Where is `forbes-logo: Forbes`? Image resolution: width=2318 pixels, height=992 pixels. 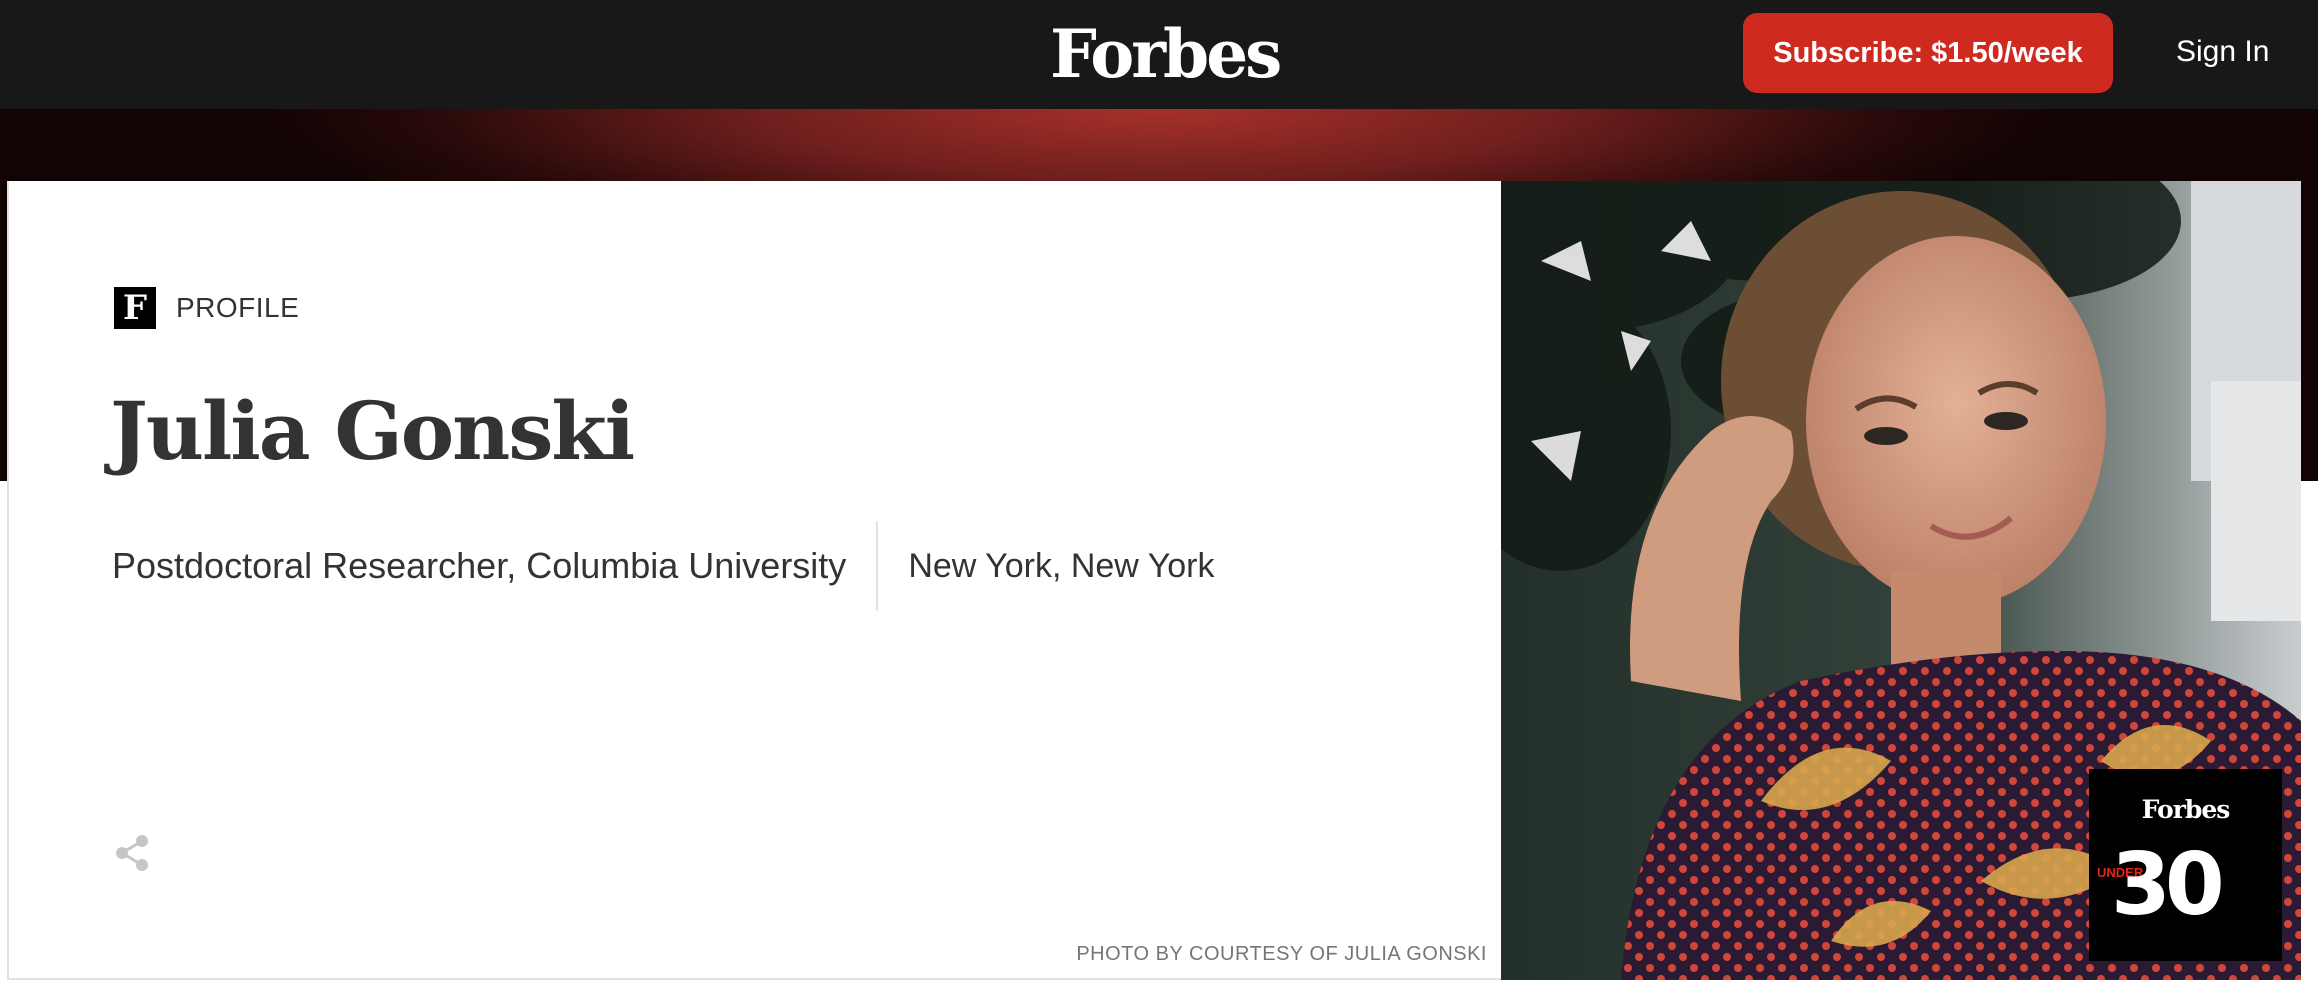
forbes-logo: Forbes is located at coordinates (1166, 54).